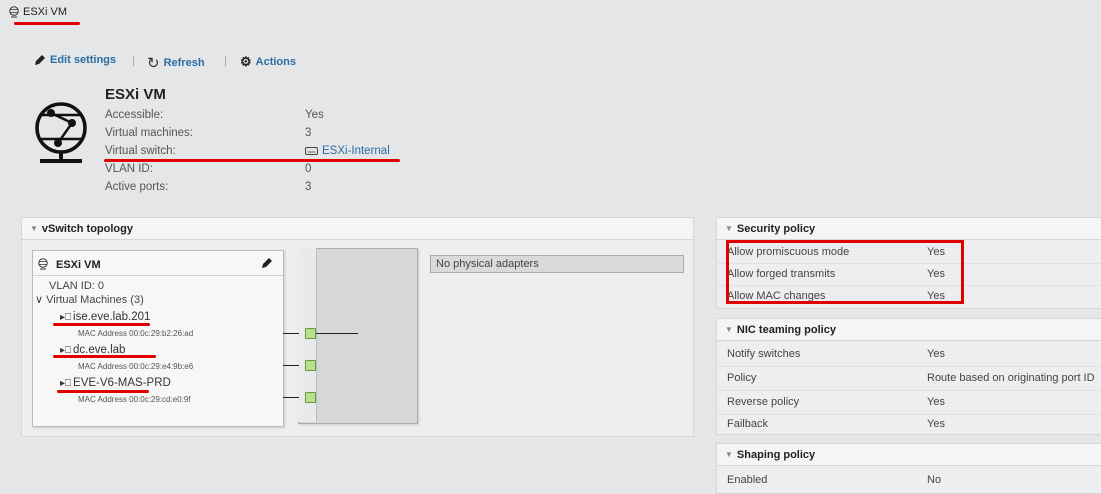 This screenshot has width=1101, height=494. Describe the element at coordinates (246, 61) in the screenshot. I see `gear-icon: ⚙` at that location.